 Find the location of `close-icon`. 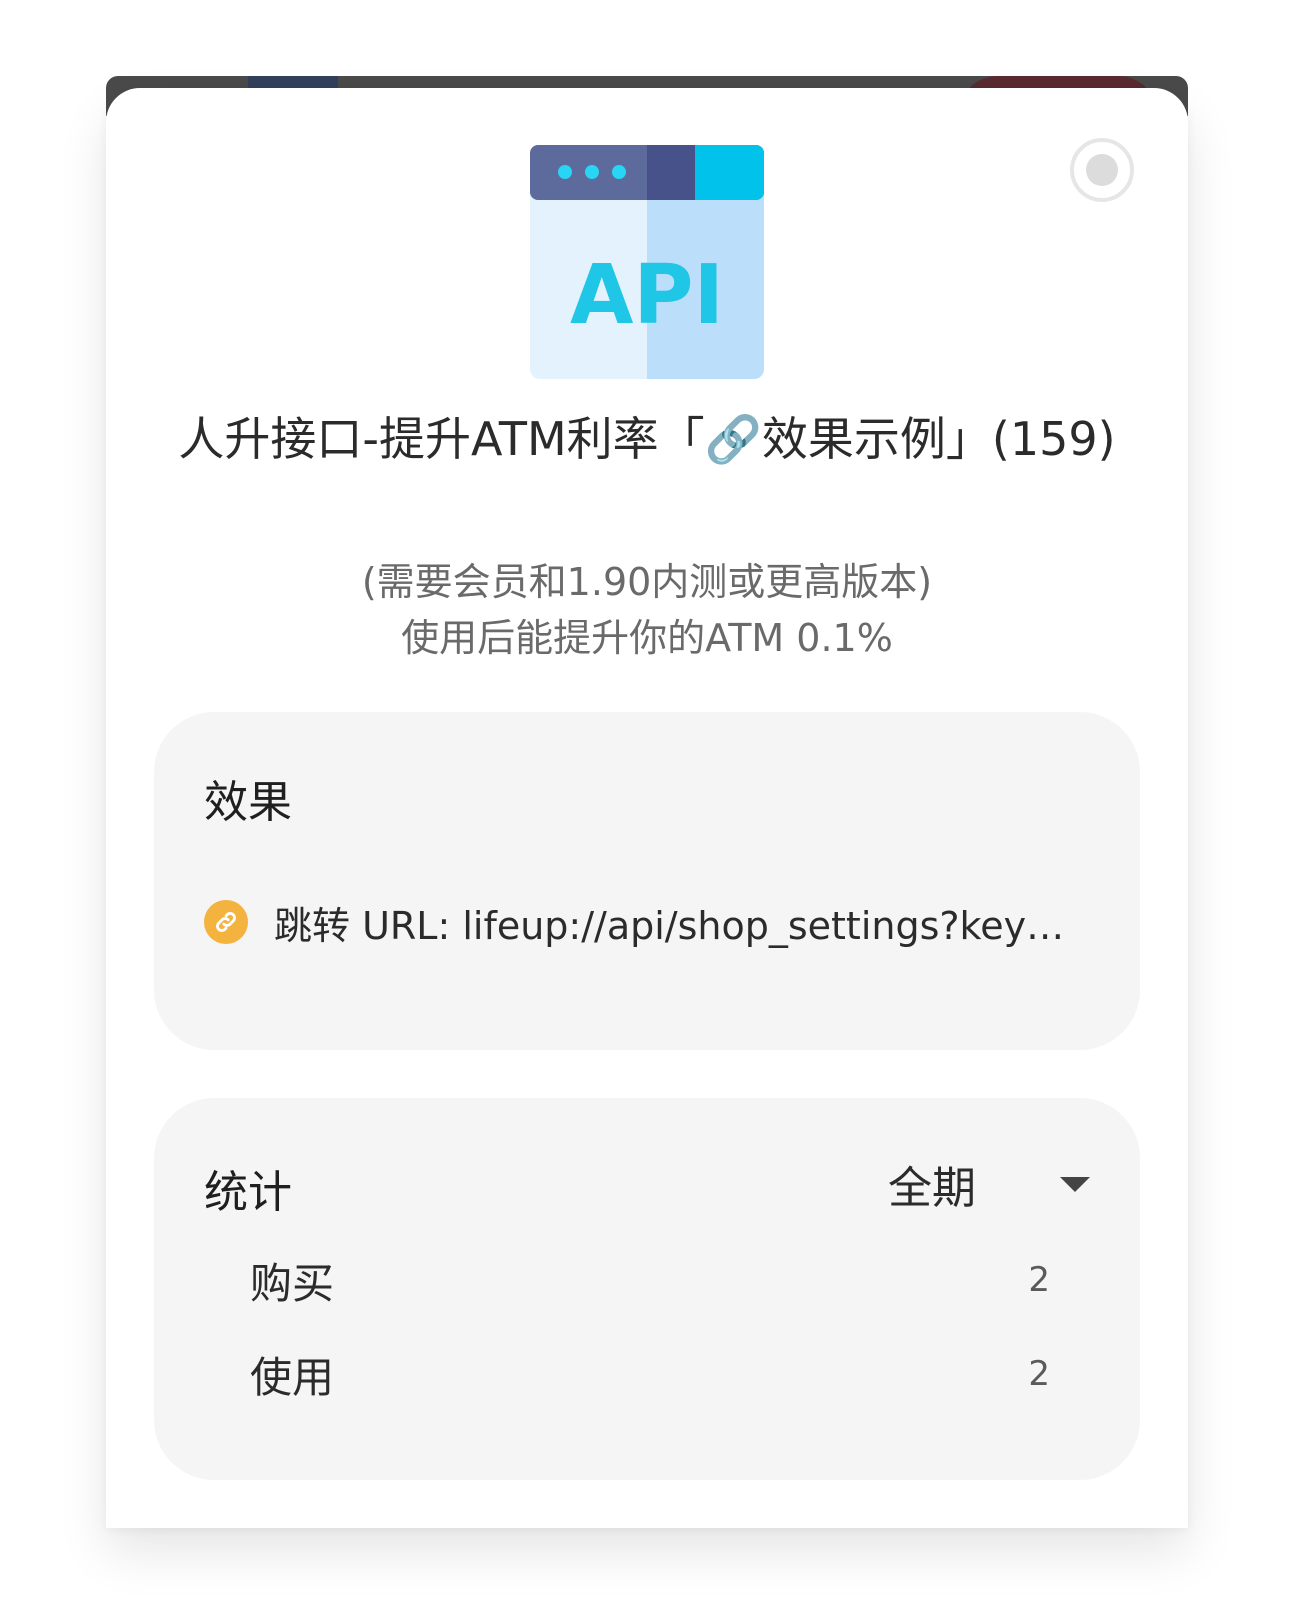

close-icon is located at coordinates (1102, 170).